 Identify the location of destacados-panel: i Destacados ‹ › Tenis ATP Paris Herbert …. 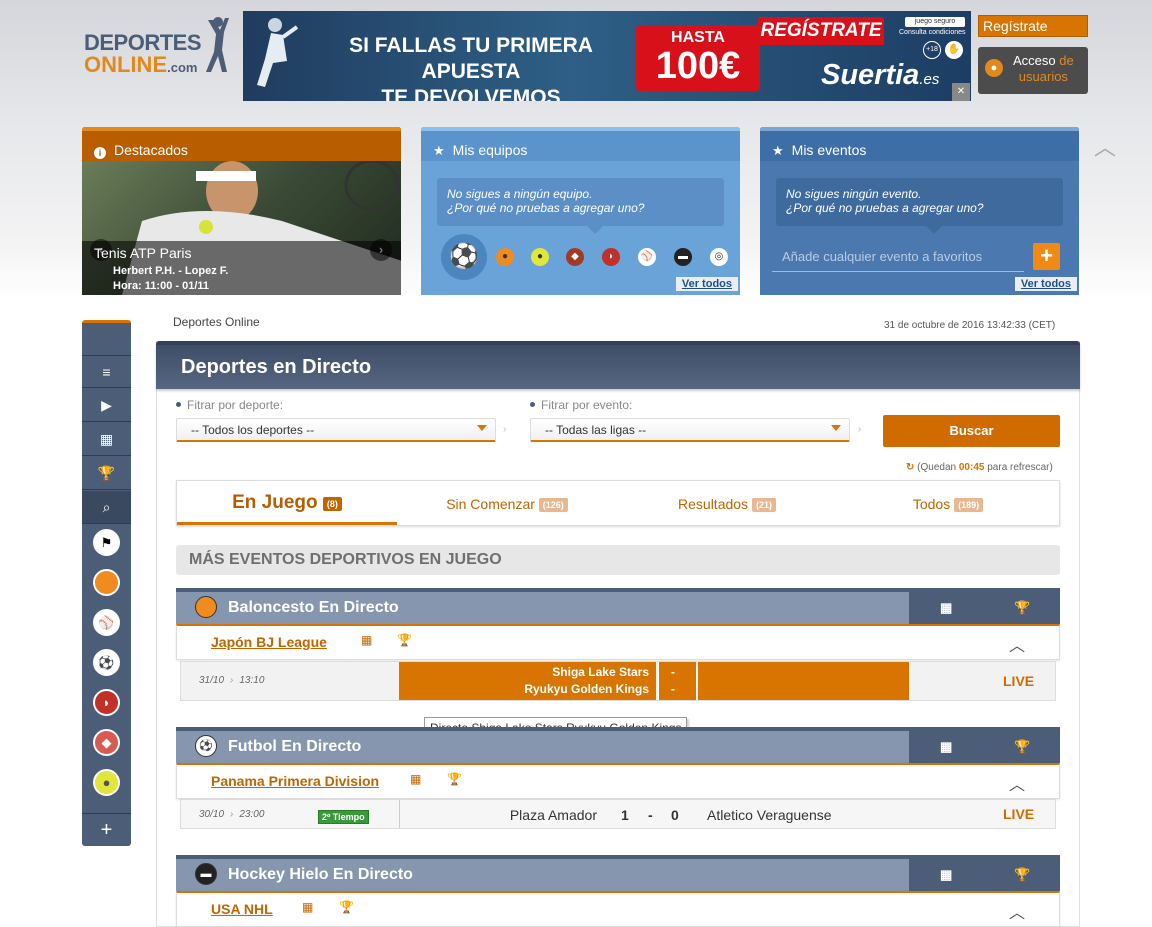
(241, 211).